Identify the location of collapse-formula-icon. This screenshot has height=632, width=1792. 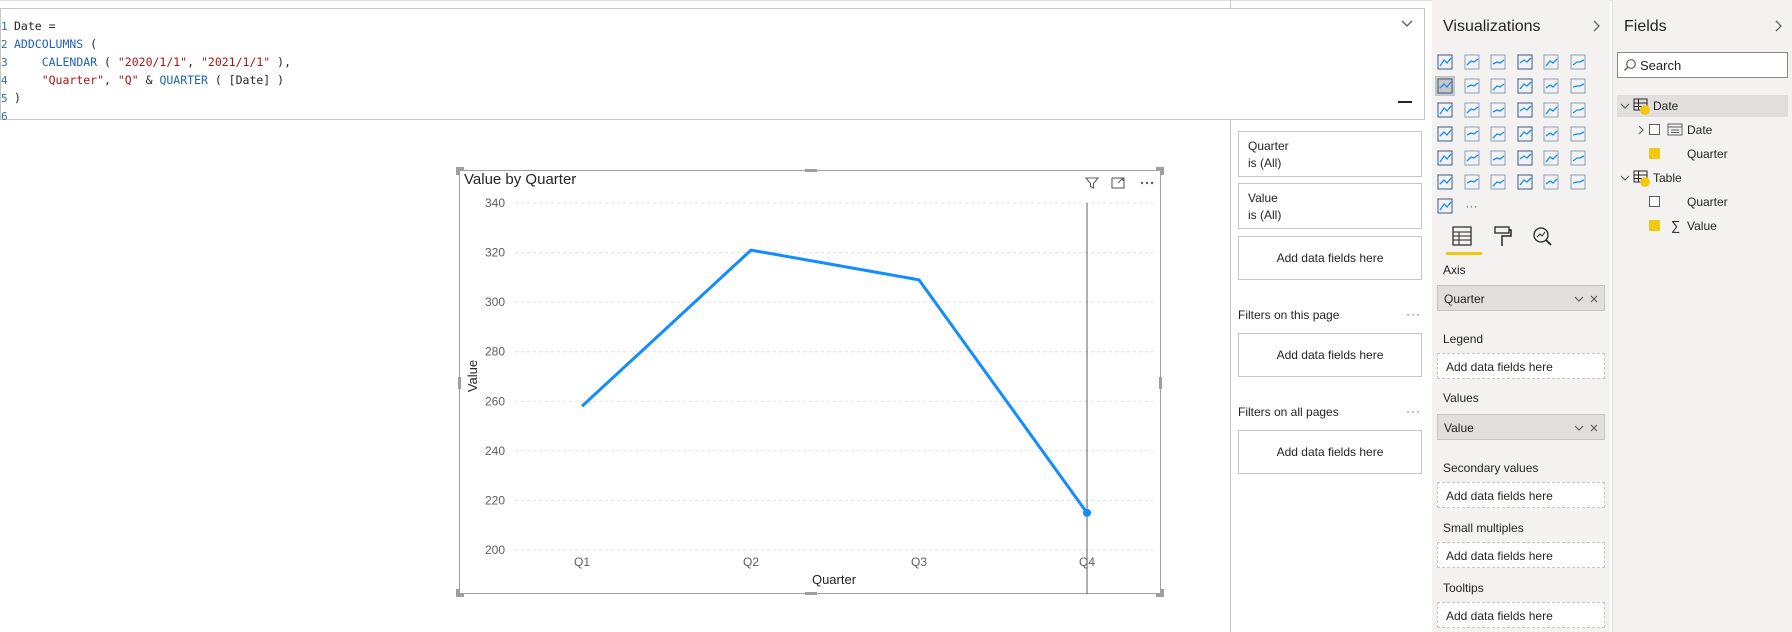
(1405, 102).